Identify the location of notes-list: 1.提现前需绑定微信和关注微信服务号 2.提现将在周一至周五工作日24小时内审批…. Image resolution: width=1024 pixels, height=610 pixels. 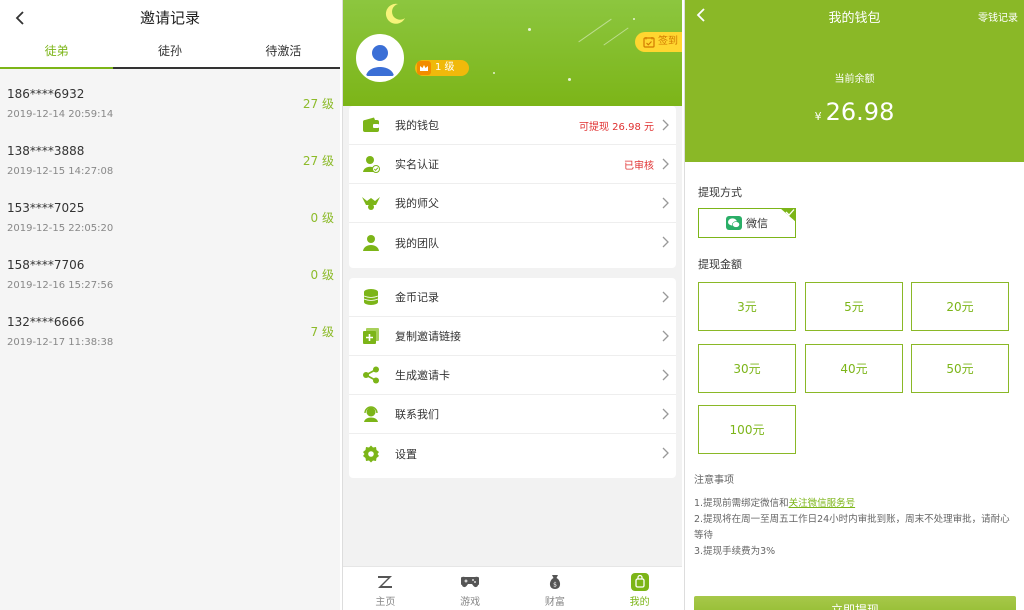
(854, 528).